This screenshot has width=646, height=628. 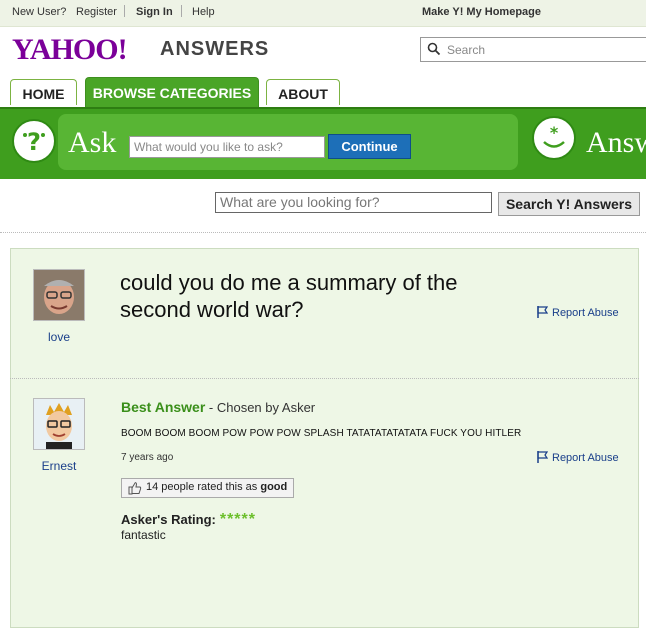 I want to click on rating-text: 14 people rated this as, so click(x=203, y=487).